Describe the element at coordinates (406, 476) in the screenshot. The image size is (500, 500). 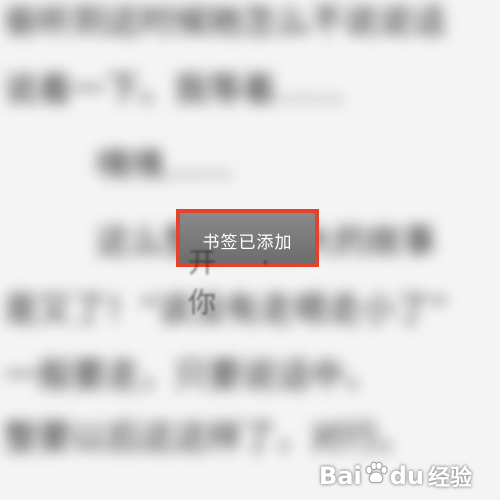
I see `watermark-brand-right: du` at that location.